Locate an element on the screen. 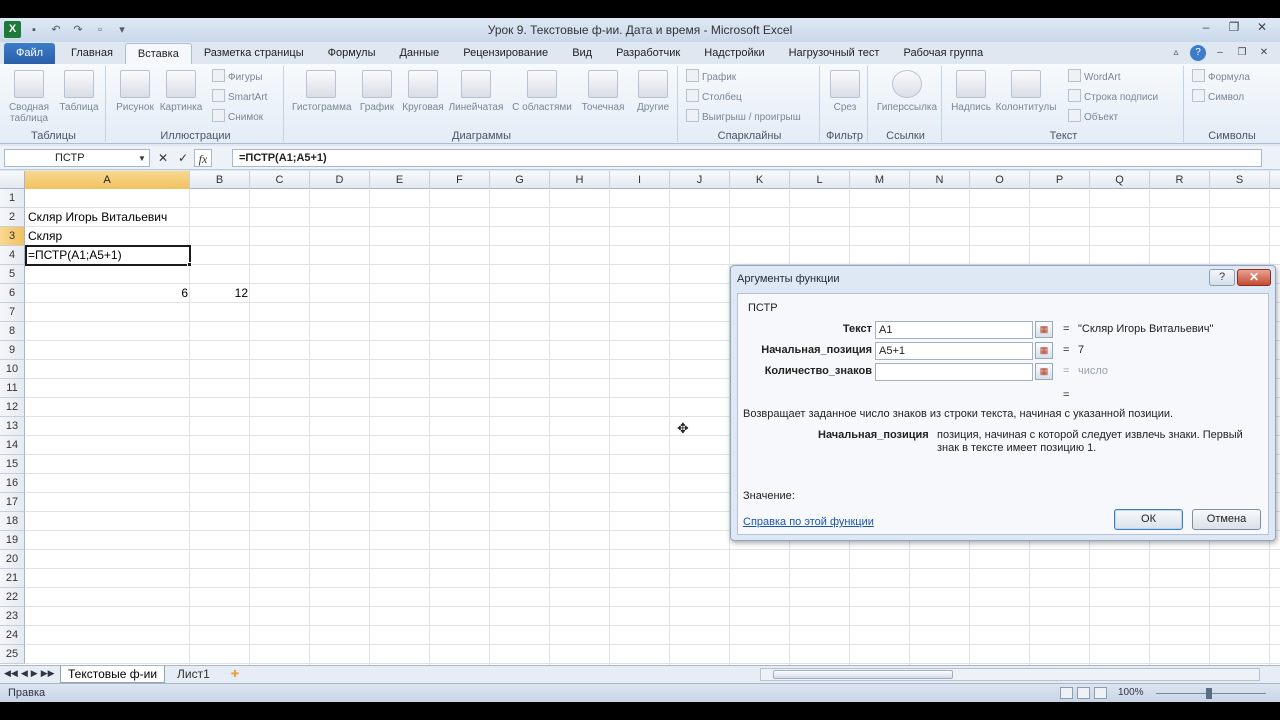 The height and width of the screenshot is (720, 1280). function-help-link: Справка по этой функции is located at coordinates (808, 522).